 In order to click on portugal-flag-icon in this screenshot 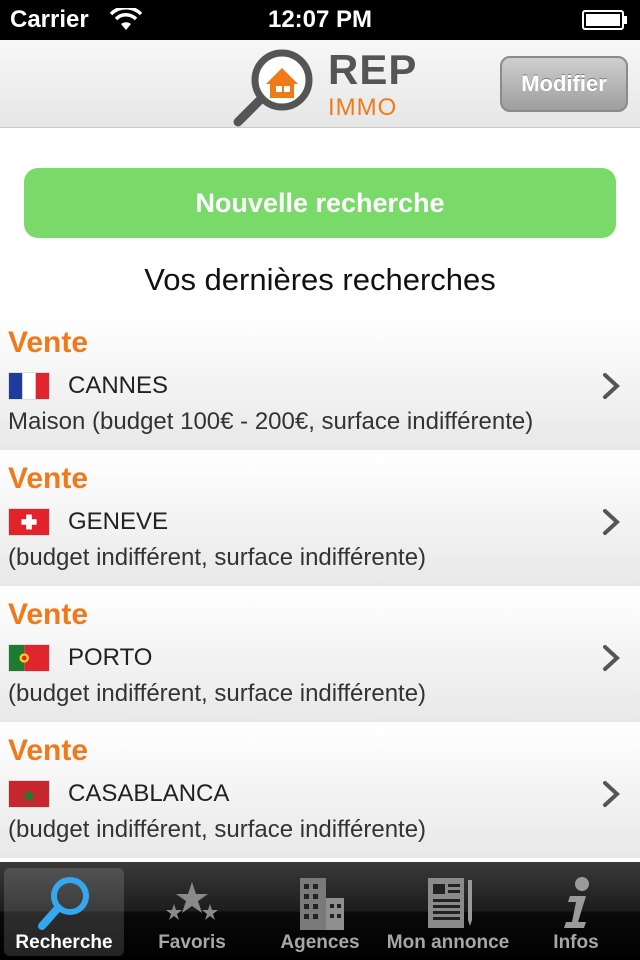, I will do `click(29, 658)`.